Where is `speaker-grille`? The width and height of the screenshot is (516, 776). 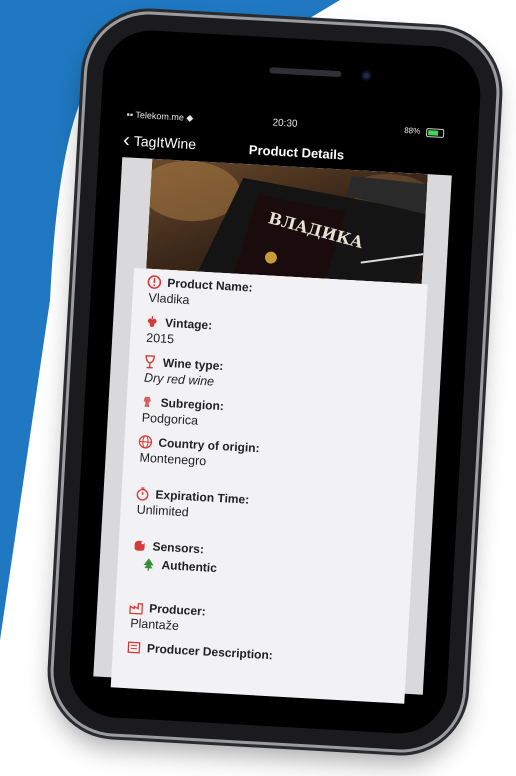
speaker-grille is located at coordinates (305, 72).